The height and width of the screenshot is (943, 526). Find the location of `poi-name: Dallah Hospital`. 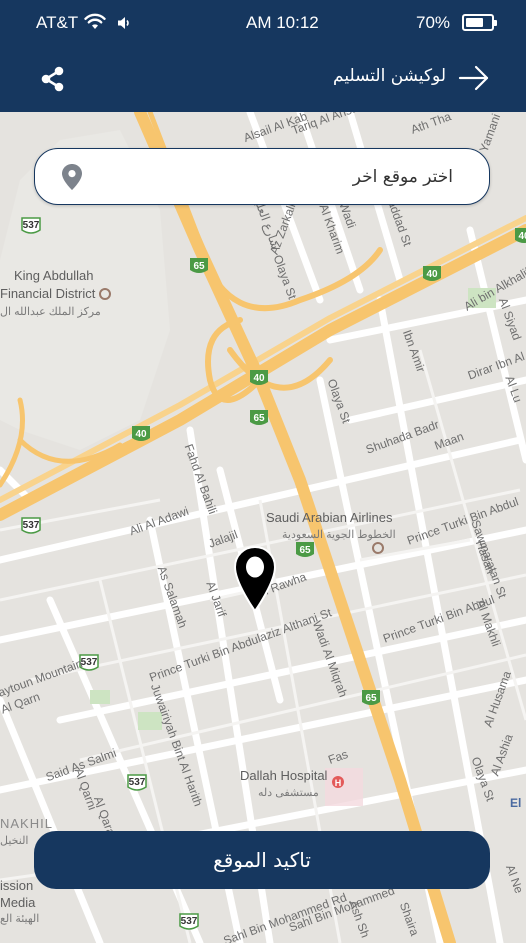

poi-name: Dallah Hospital is located at coordinates (284, 775).